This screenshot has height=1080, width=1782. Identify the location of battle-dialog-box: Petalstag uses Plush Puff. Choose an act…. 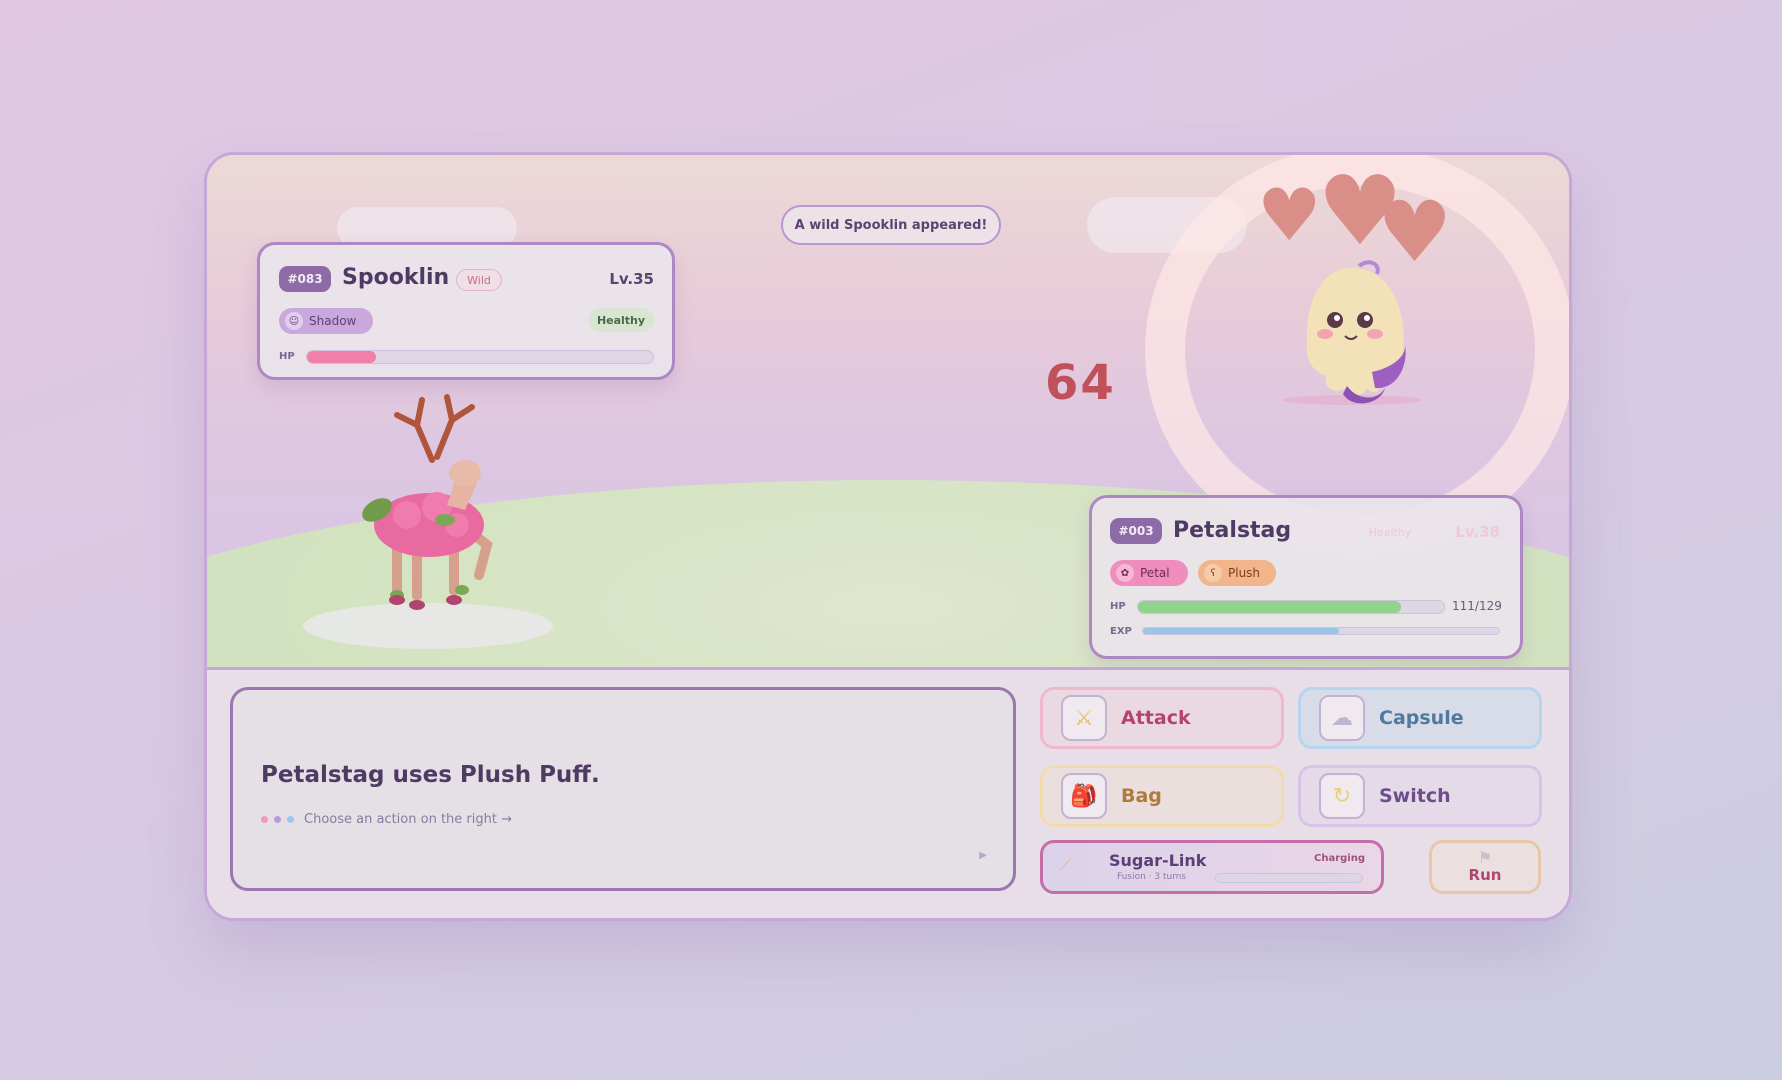
(623, 789).